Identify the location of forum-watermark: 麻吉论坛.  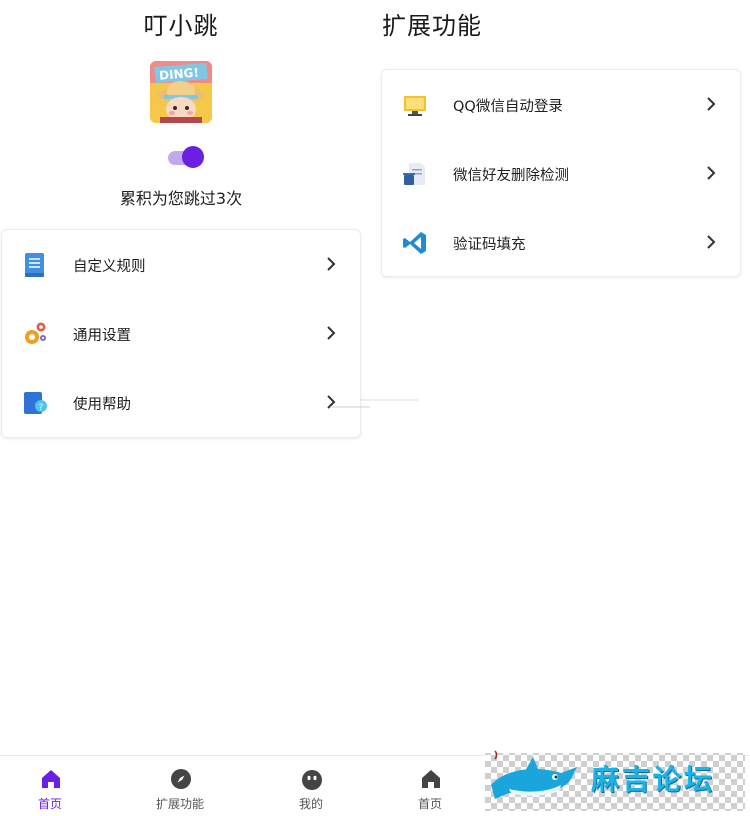
(615, 780).